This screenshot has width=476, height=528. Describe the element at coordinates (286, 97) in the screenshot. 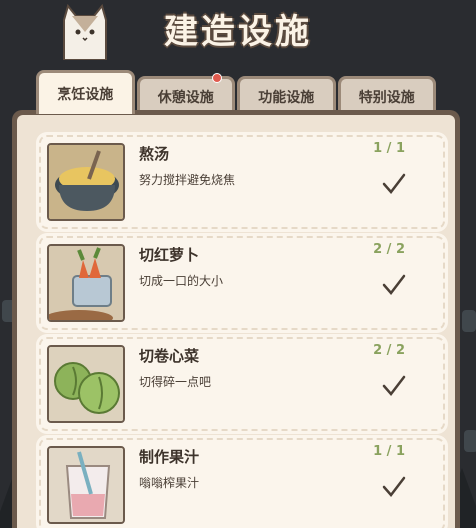

I see `tab-label: 功能设施` at that location.